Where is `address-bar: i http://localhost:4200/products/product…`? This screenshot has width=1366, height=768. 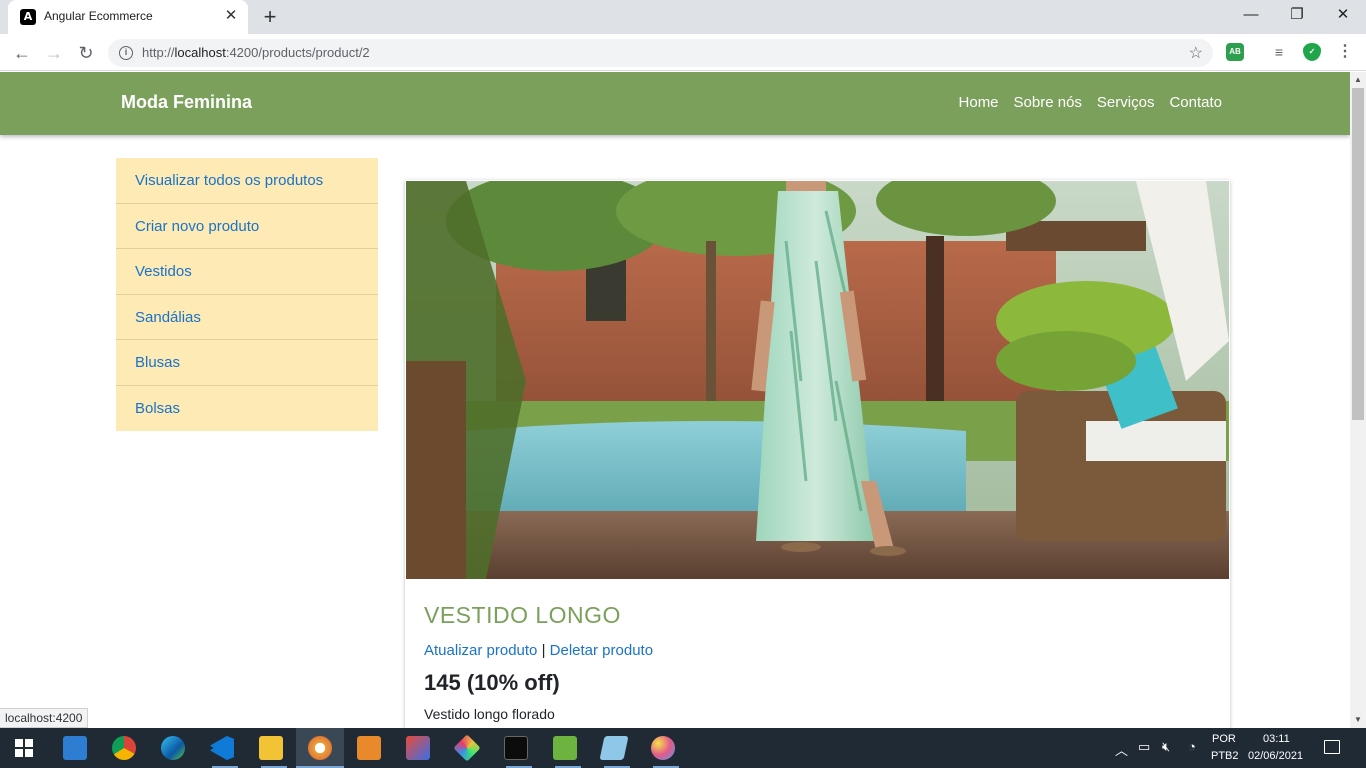
address-bar: i http://localhost:4200/products/product… is located at coordinates (660, 53).